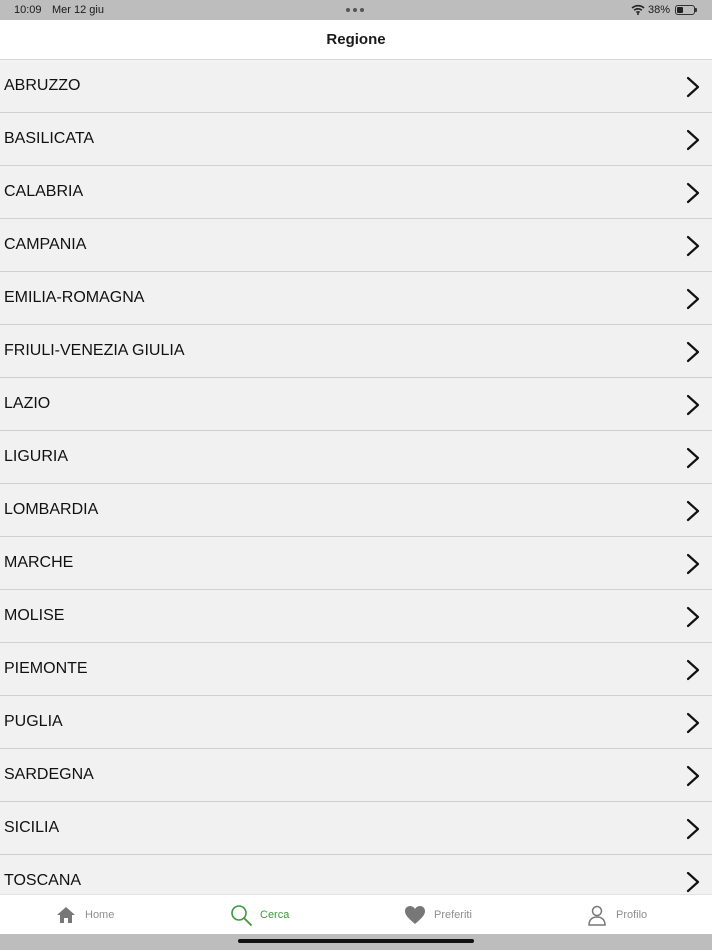 This screenshot has width=712, height=950. Describe the element at coordinates (66, 915) in the screenshot. I see `home-icon` at that location.